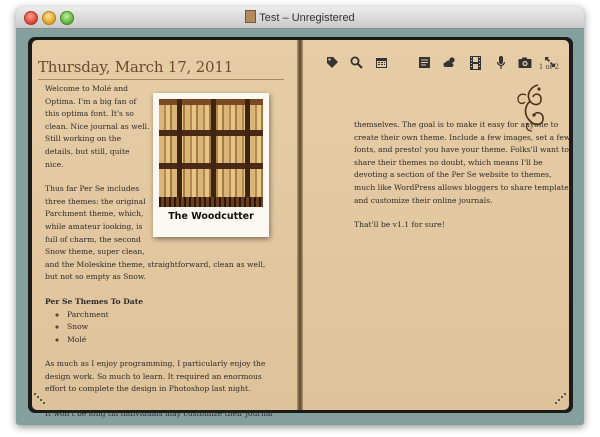 The height and width of the screenshot is (437, 600). I want to click on text-line: Parchment theme, which,, so click(94, 214).